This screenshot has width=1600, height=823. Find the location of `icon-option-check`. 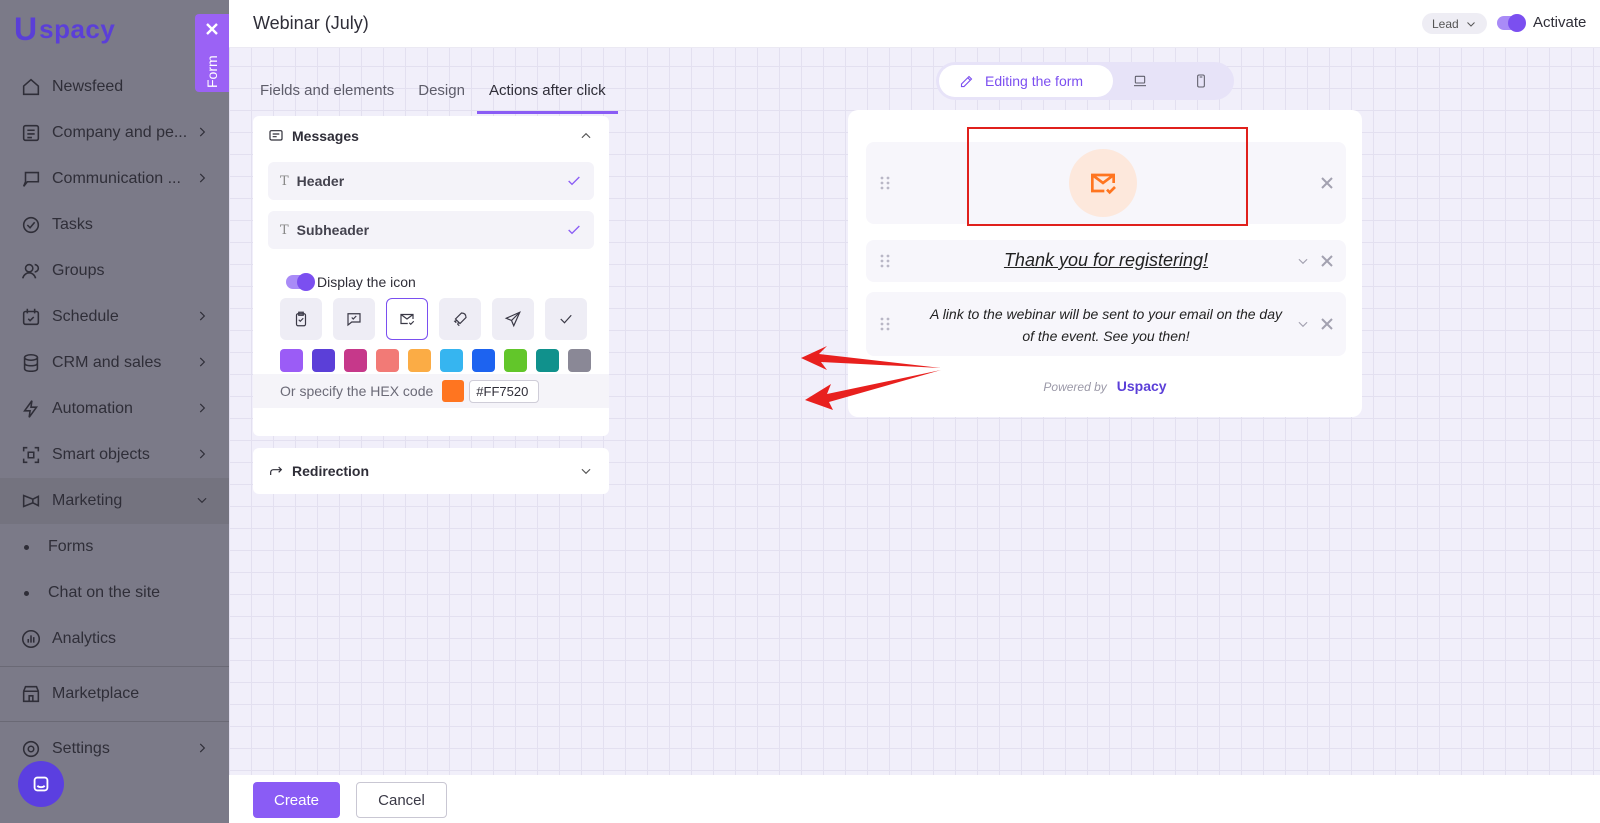

icon-option-check is located at coordinates (566, 319).